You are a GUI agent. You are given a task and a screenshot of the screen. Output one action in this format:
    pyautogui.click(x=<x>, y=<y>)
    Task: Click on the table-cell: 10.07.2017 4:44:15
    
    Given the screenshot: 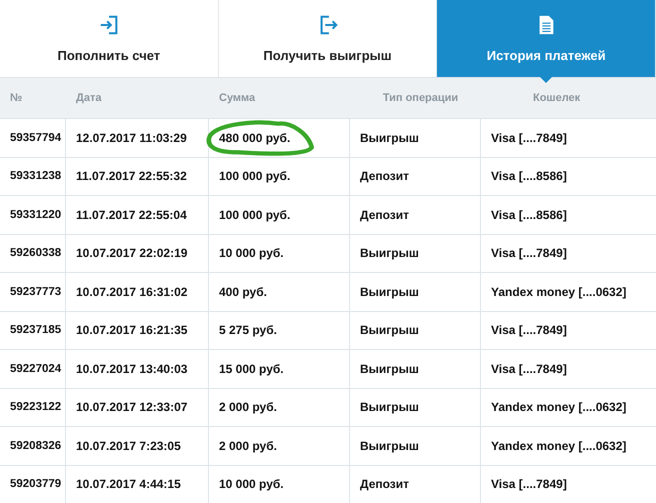 What is the action you would take?
    pyautogui.click(x=128, y=484)
    